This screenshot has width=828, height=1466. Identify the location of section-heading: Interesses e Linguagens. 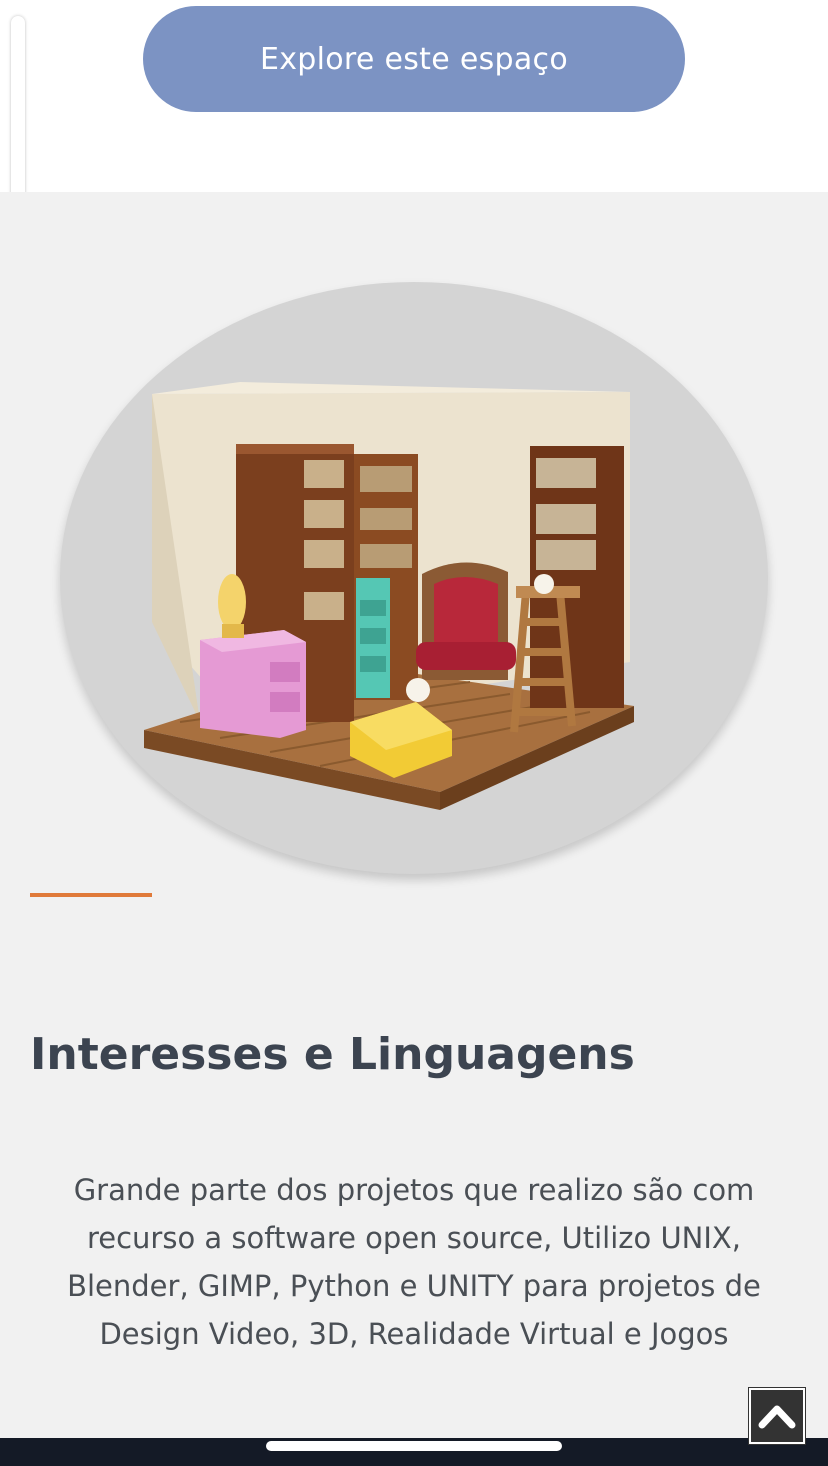
(332, 1054).